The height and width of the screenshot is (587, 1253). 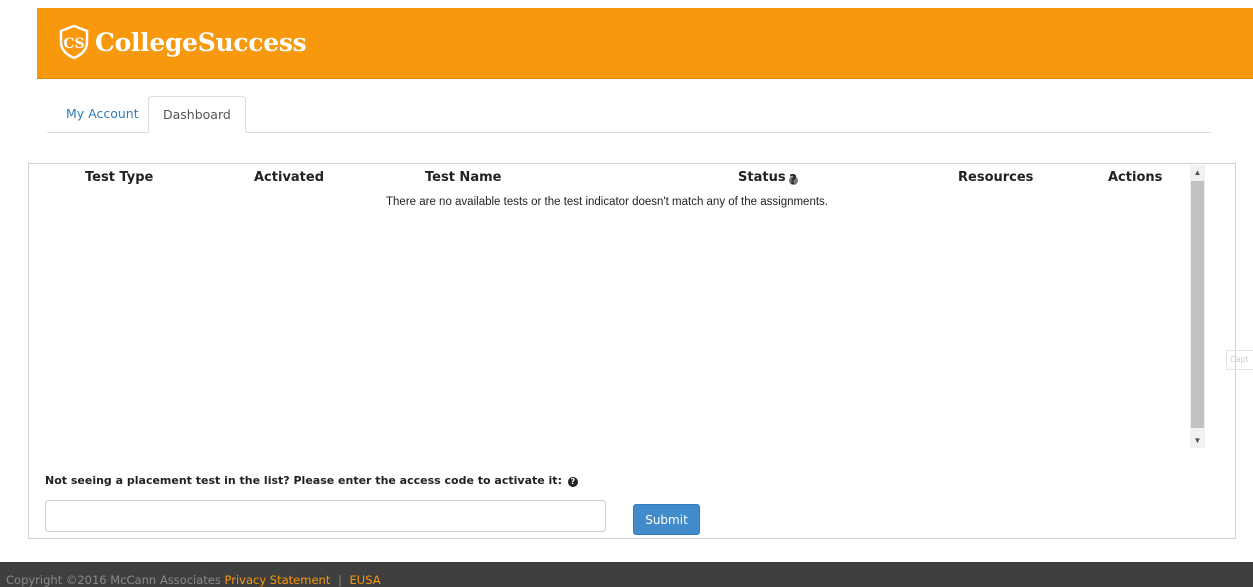 I want to click on column-header-resources: Resources, so click(x=996, y=177).